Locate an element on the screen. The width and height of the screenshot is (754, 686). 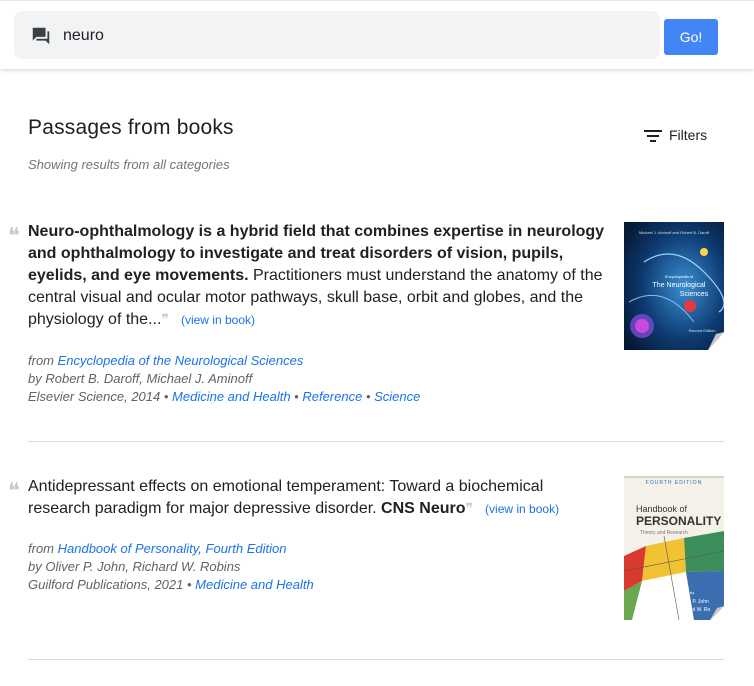
passage-bold: CNS Neuro is located at coordinates (423, 508).